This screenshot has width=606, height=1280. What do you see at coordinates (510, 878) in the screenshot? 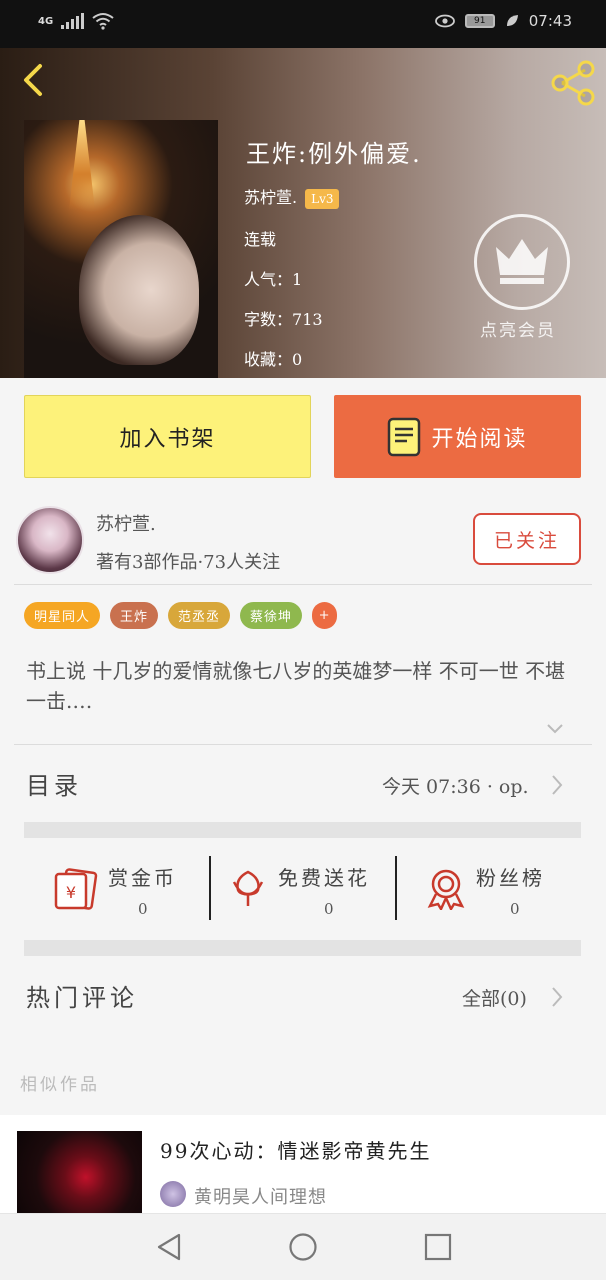
I see `fan-rank-label: 粉丝榜` at bounding box center [510, 878].